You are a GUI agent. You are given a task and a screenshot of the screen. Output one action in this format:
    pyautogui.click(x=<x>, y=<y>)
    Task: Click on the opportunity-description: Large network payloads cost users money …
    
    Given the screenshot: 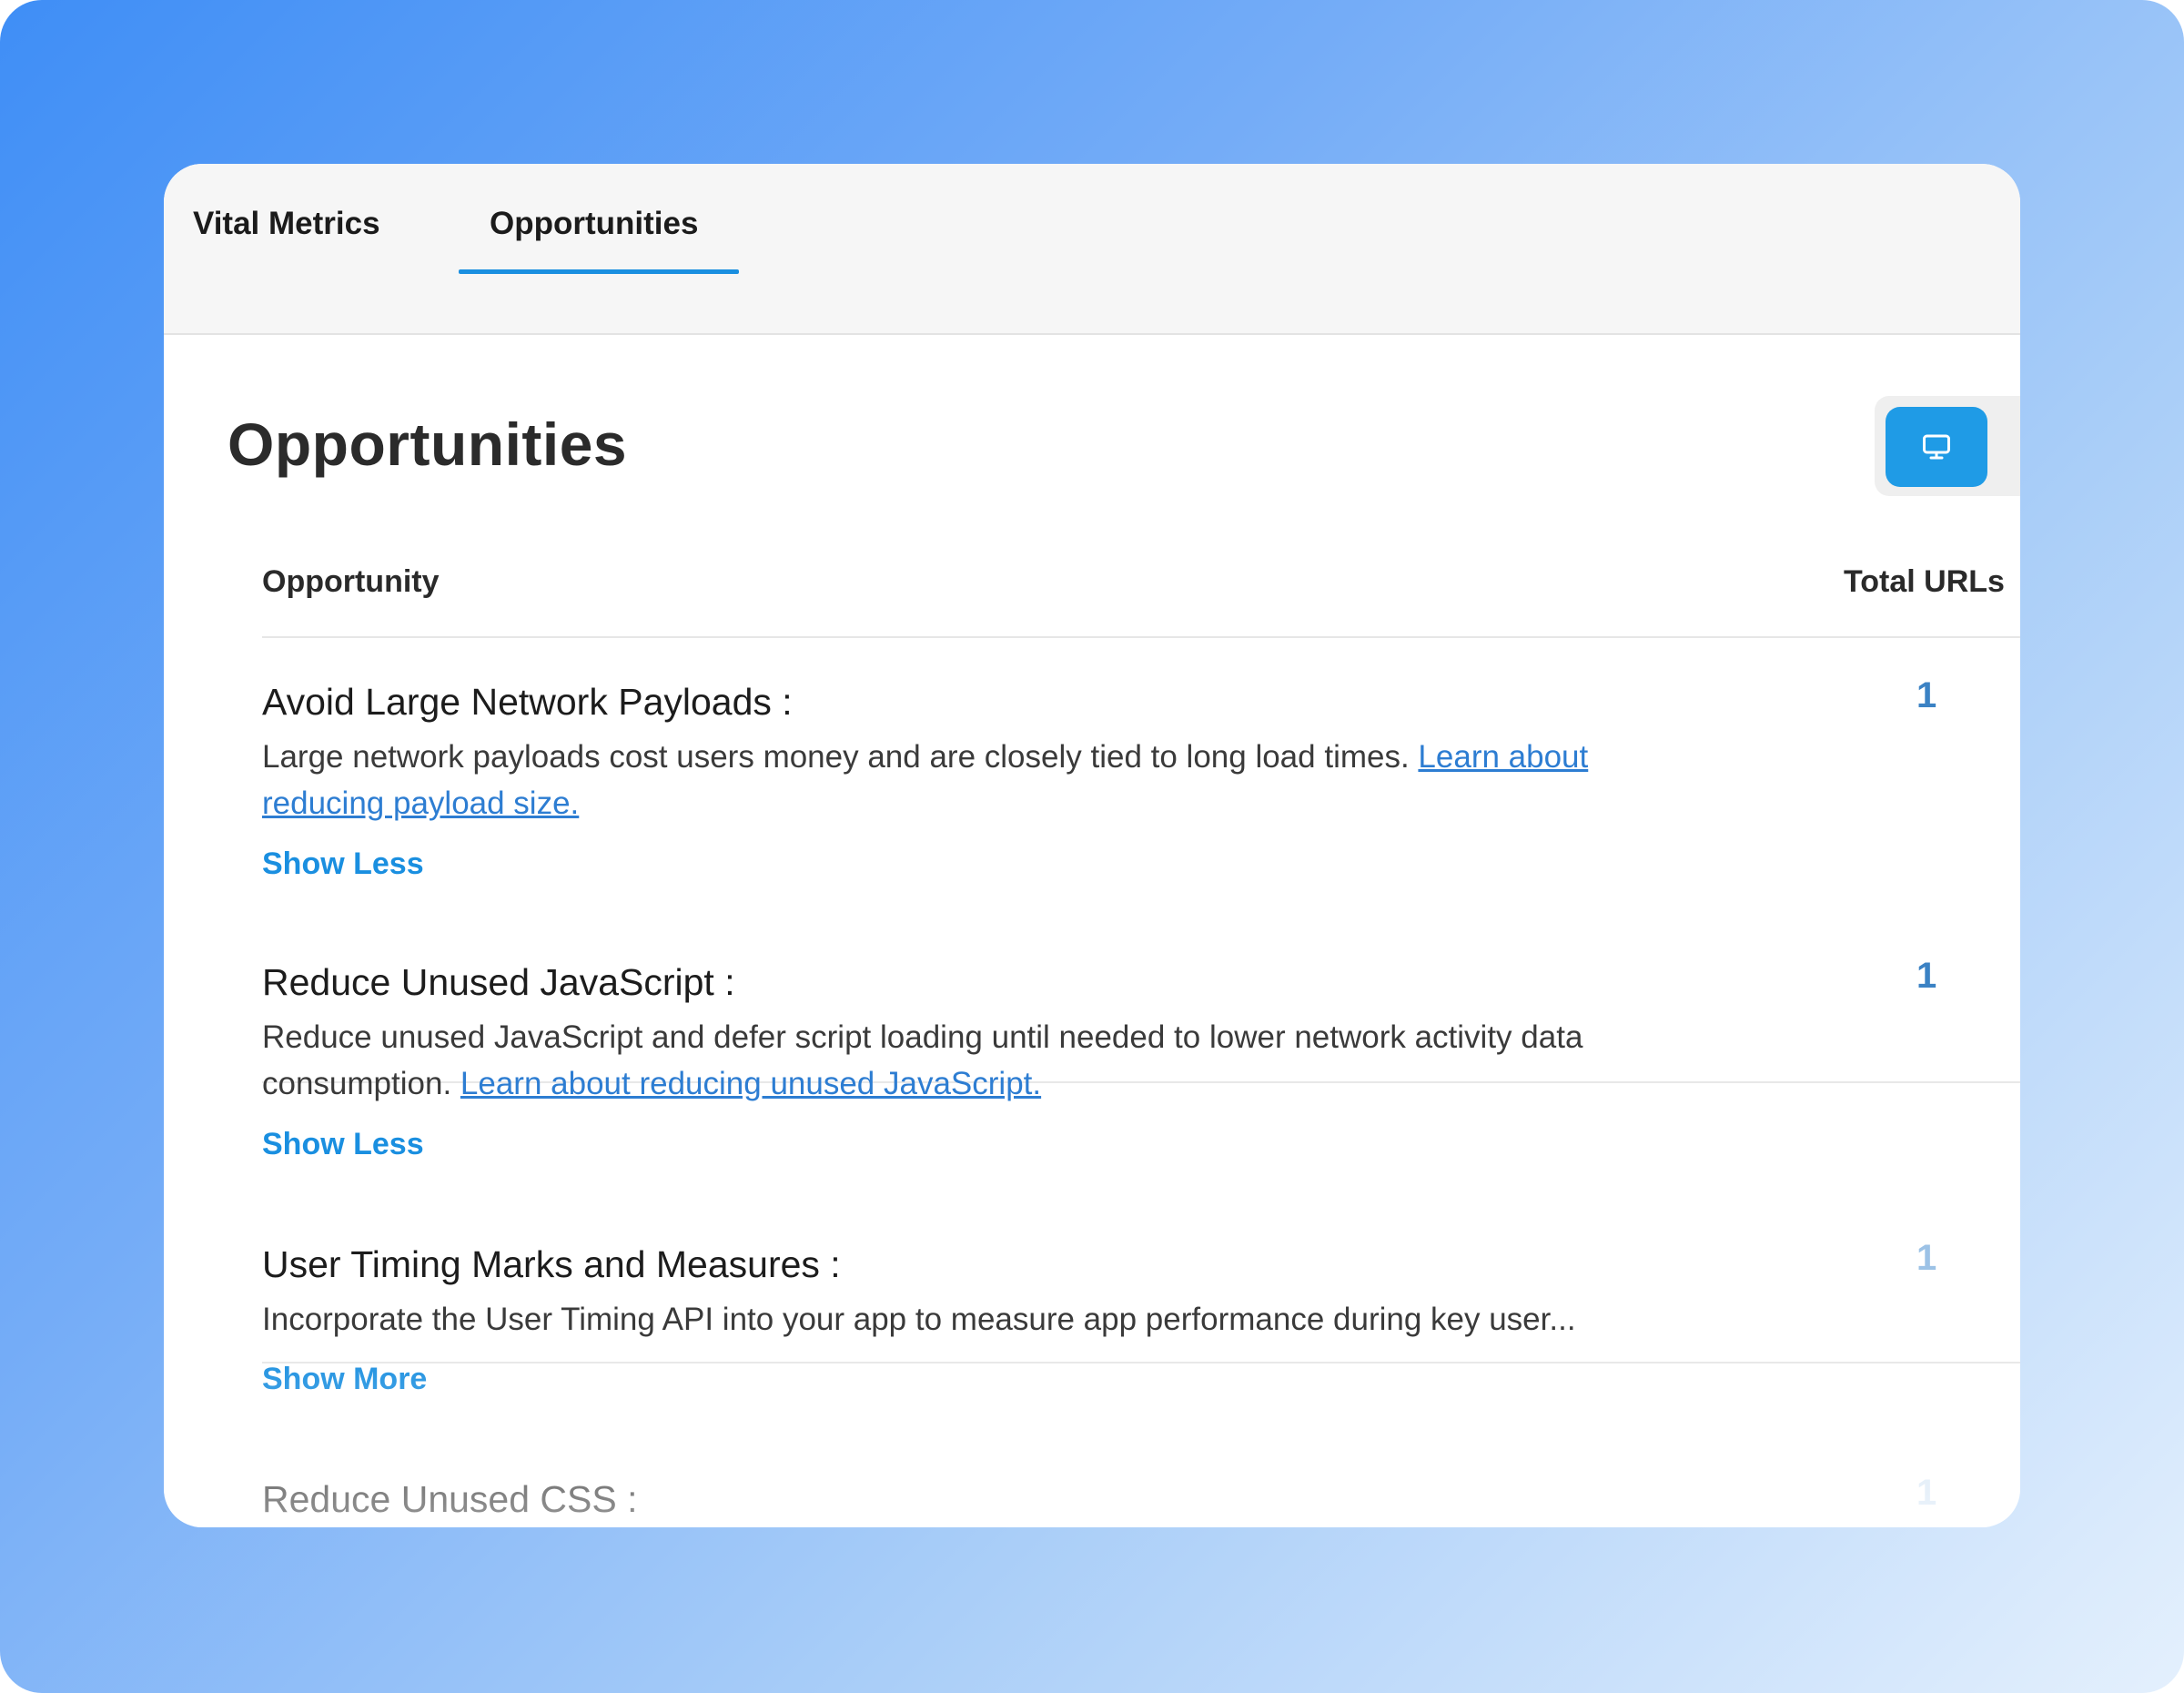 What is the action you would take?
    pyautogui.click(x=990, y=780)
    